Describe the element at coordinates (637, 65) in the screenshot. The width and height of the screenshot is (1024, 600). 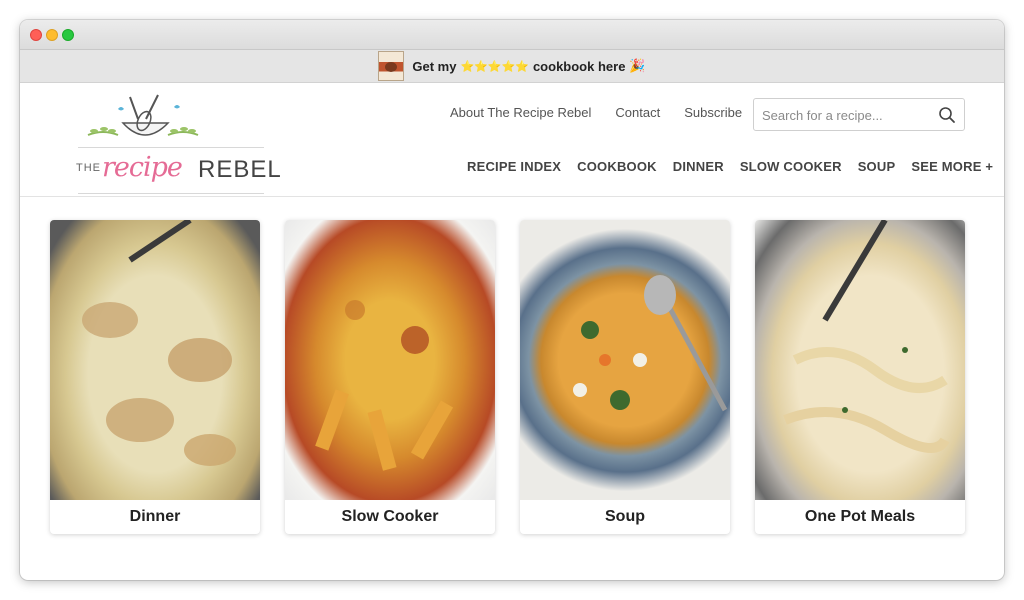
I see `party-popper-icon: 🎉` at that location.